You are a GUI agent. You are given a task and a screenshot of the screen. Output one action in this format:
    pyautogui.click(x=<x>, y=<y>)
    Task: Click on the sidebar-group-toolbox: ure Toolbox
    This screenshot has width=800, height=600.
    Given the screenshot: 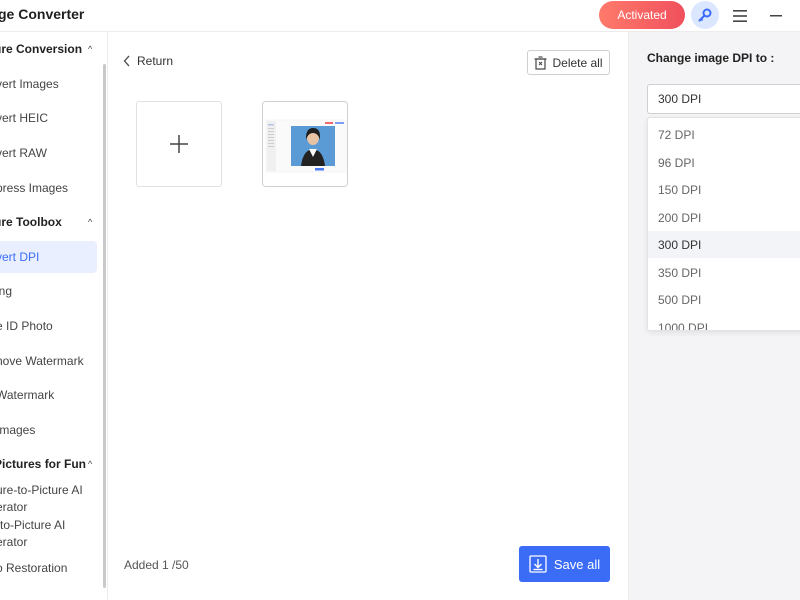 What is the action you would take?
    pyautogui.click(x=31, y=222)
    